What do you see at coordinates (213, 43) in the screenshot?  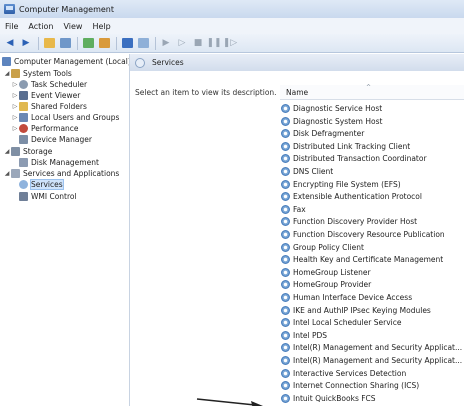 I see `pause-service-icon: ❚❚` at bounding box center [213, 43].